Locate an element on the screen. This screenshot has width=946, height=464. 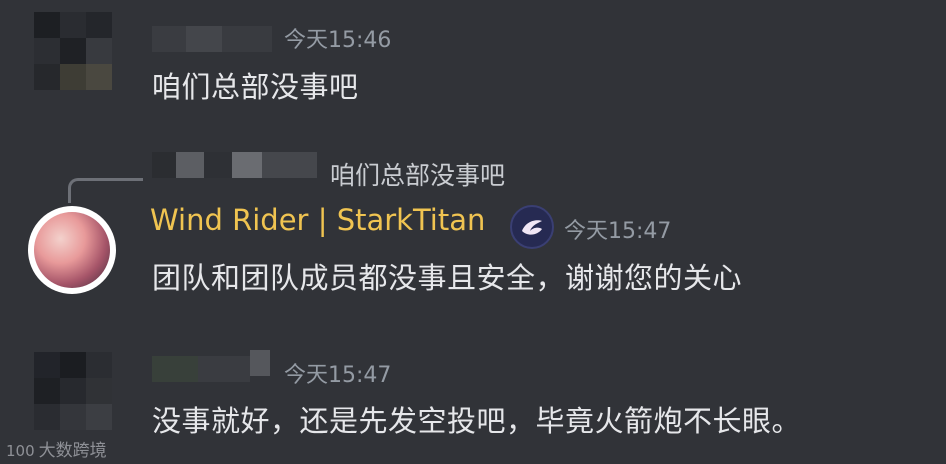
reply-connector is located at coordinates (105, 190).